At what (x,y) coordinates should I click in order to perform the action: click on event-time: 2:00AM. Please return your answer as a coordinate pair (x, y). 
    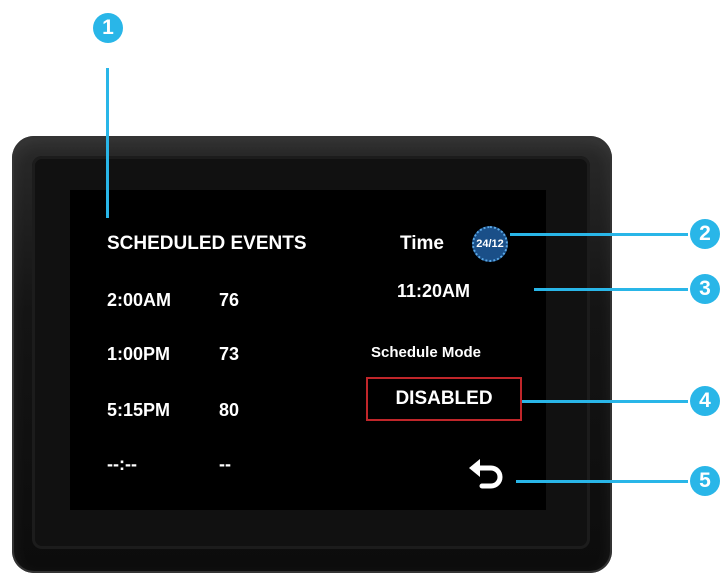
    Looking at the image, I should click on (139, 300).